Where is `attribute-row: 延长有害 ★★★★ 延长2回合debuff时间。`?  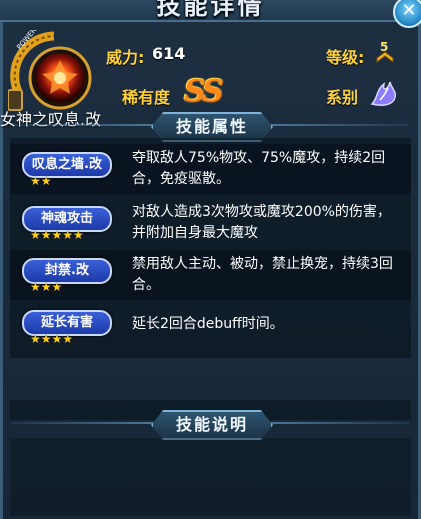 attribute-row: 延长有害 ★★★★ 延长2回合debuff时间。 is located at coordinates (210, 327).